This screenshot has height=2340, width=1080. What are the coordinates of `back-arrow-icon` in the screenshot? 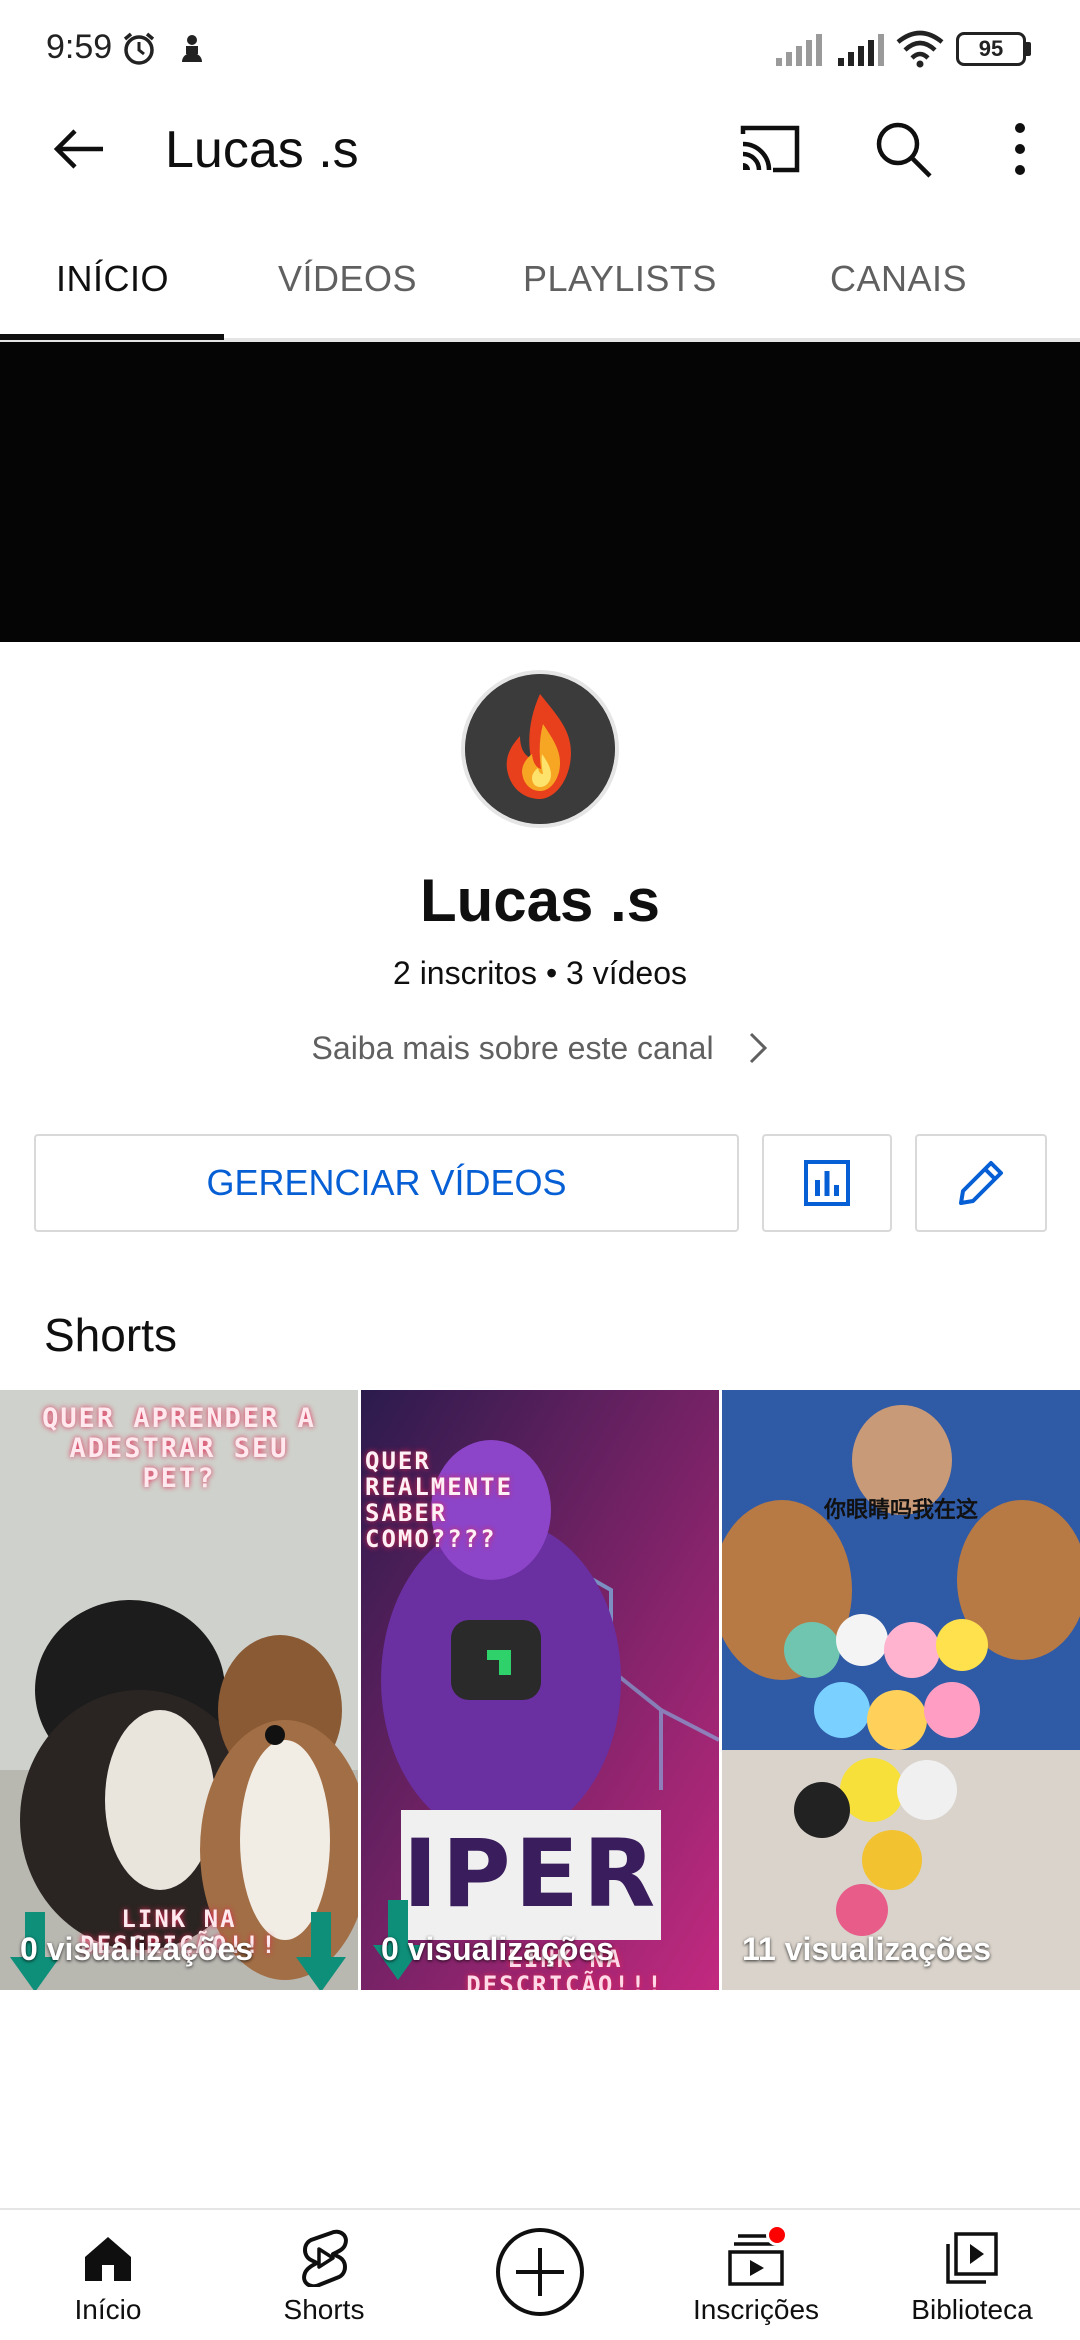 It's located at (78, 149).